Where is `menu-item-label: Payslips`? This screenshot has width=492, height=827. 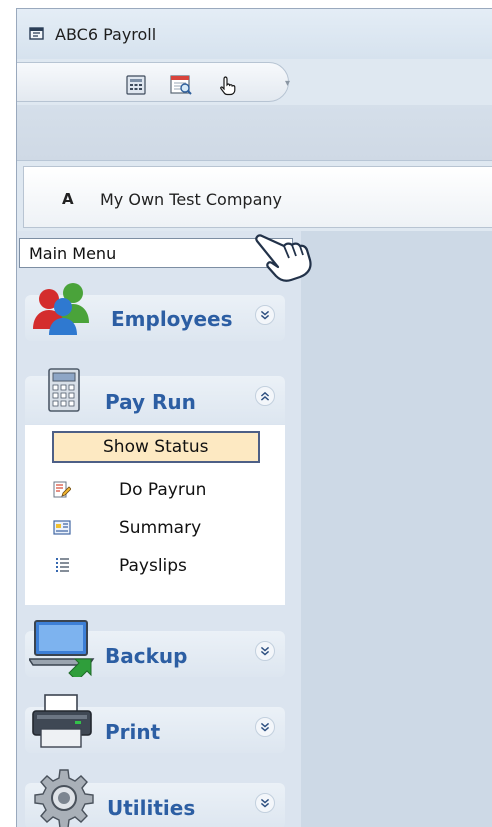
menu-item-label: Payslips is located at coordinates (153, 566).